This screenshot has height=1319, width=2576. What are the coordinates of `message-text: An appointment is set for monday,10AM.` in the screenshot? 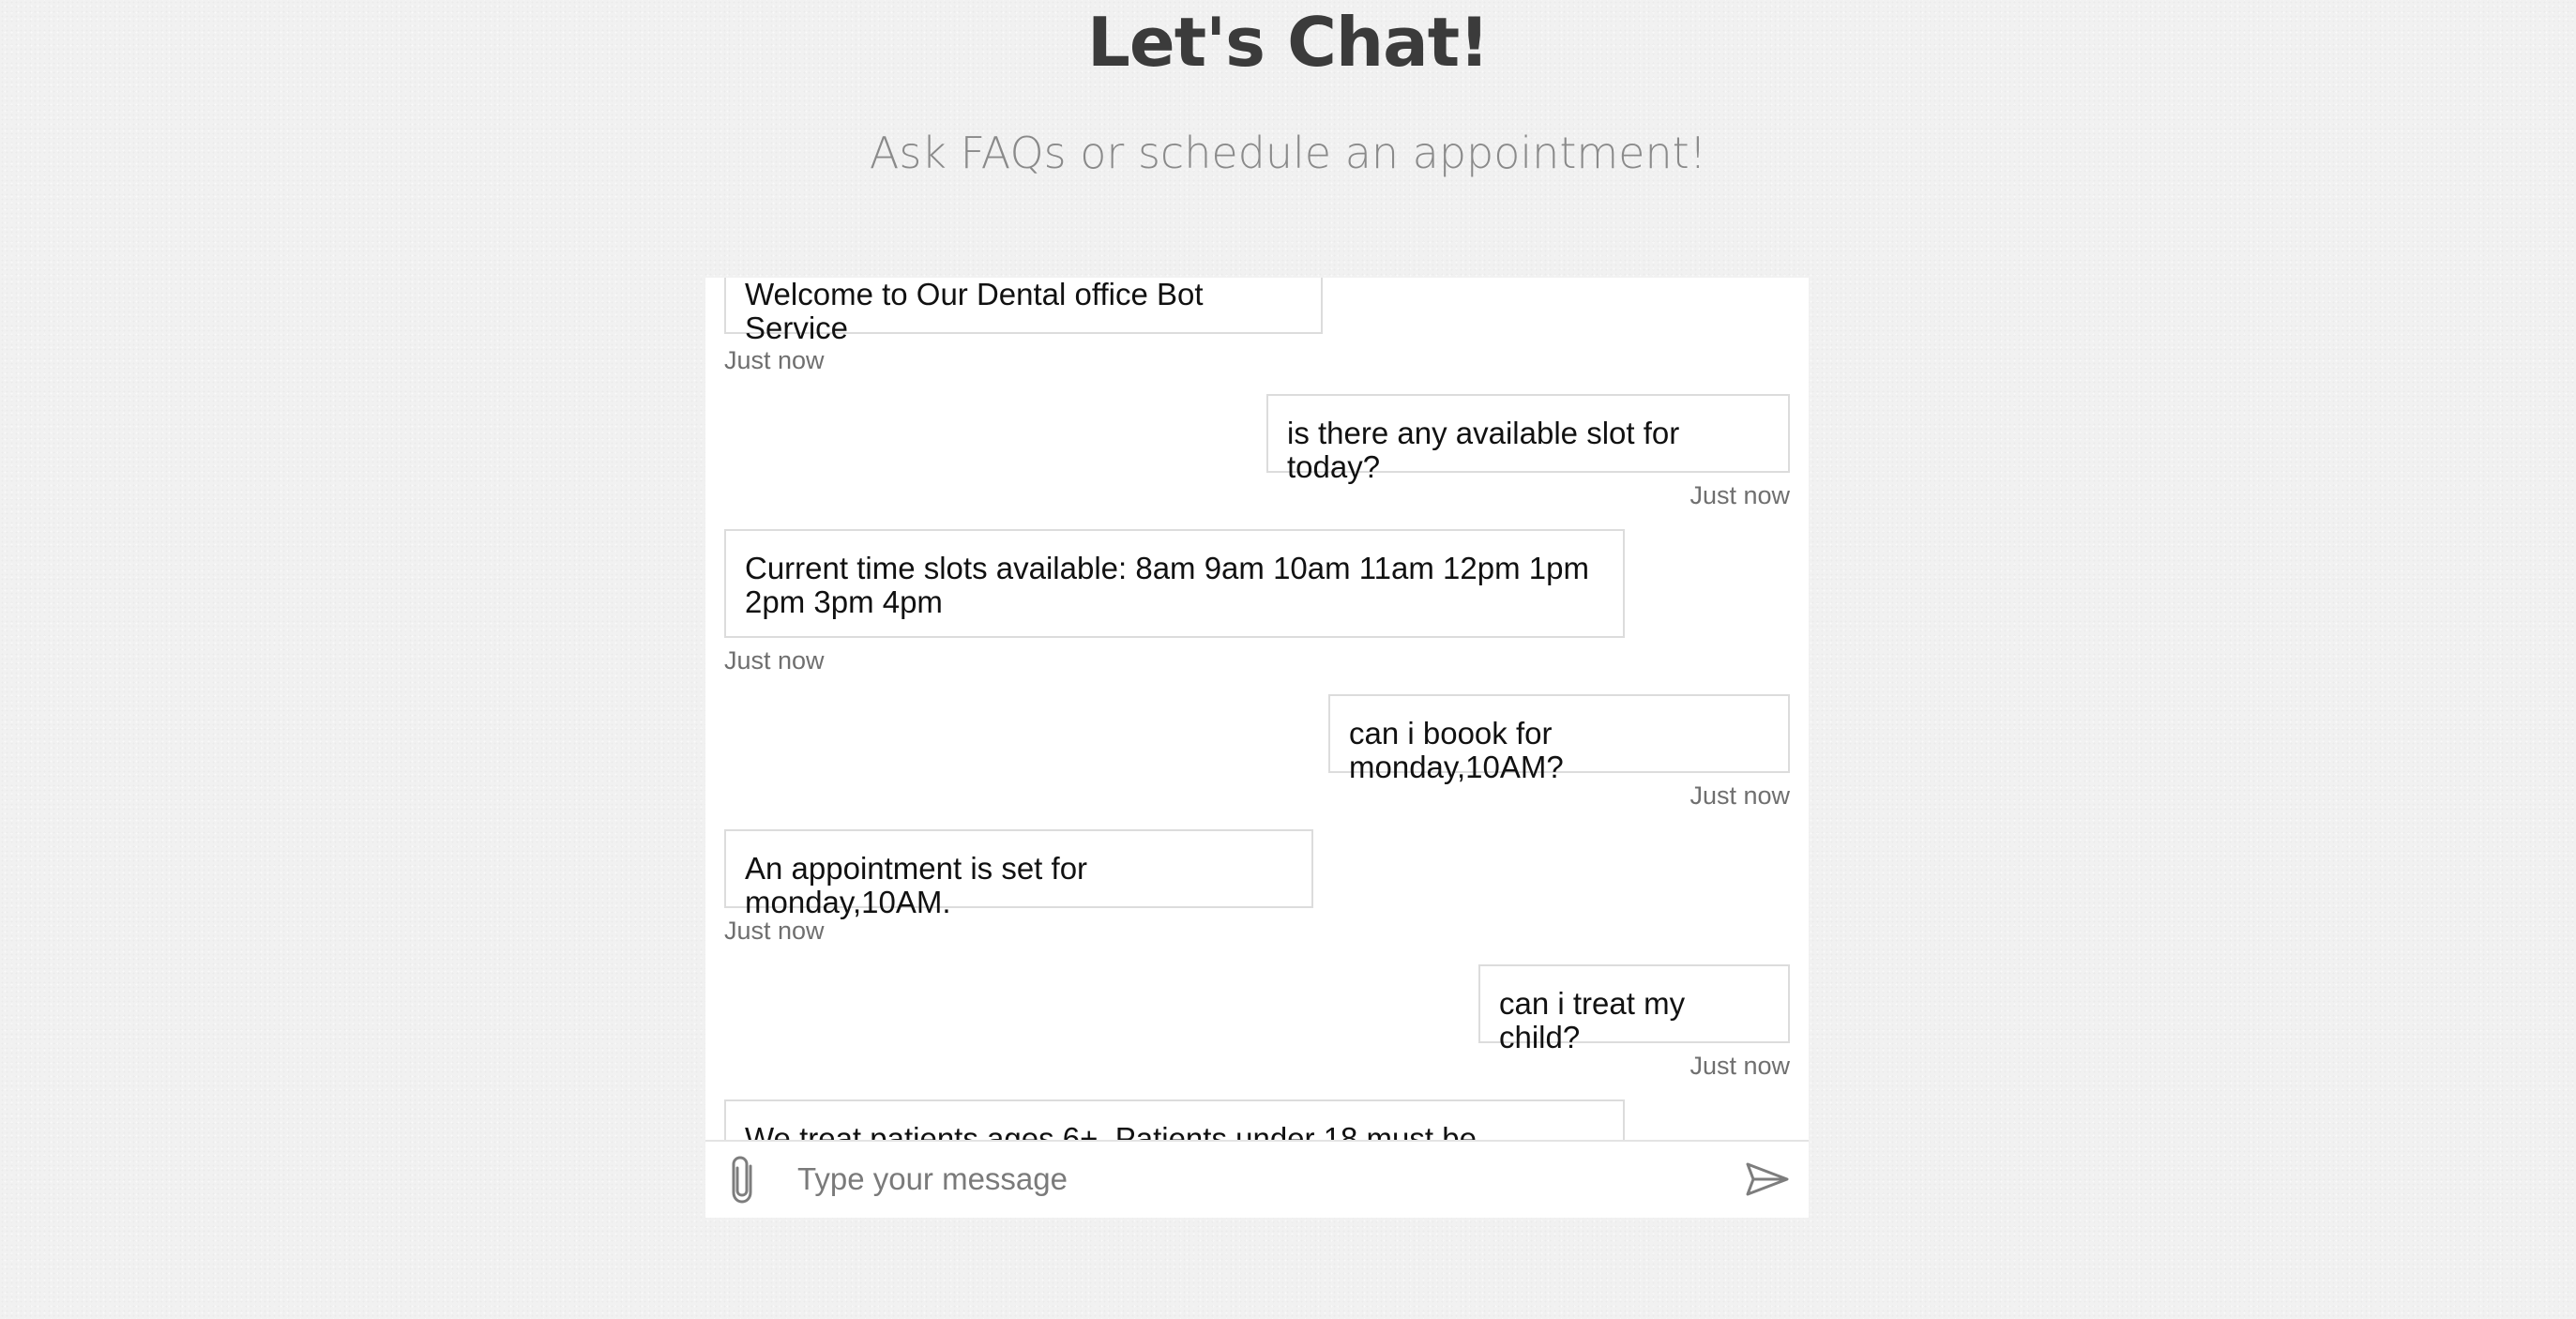 It's located at (916, 885).